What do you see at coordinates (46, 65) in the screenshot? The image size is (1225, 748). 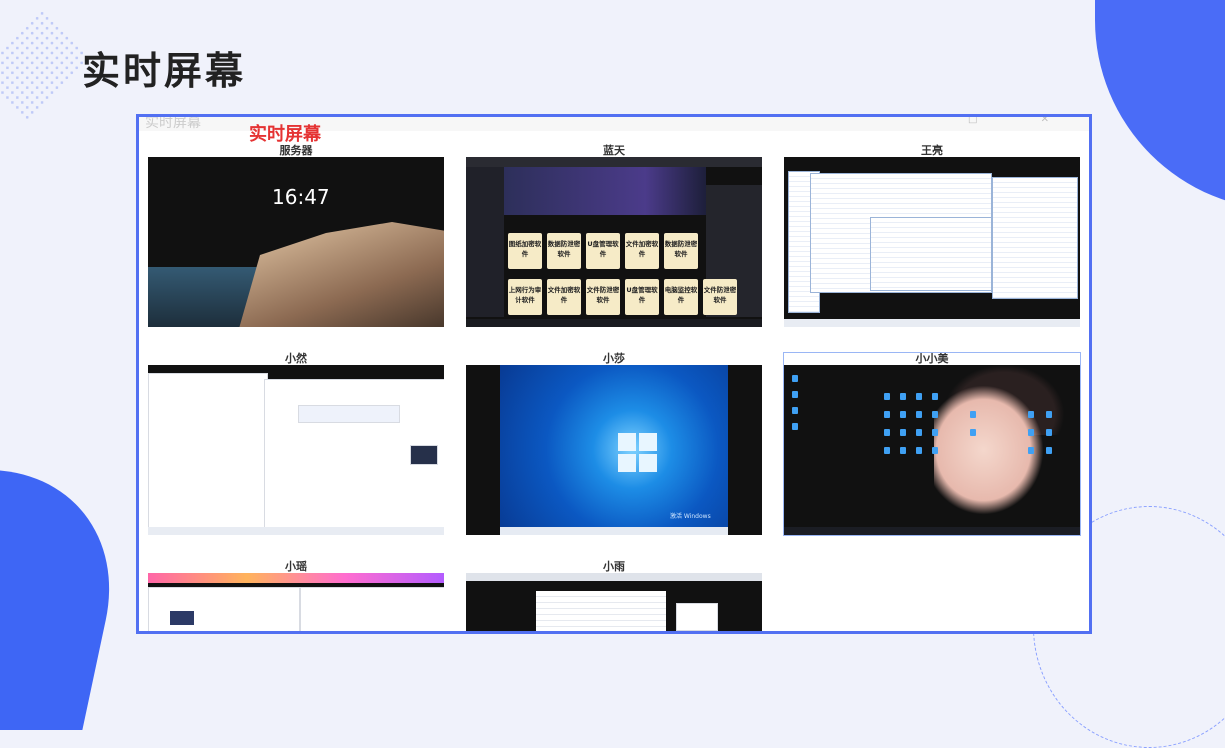 I see `decoration-dots` at bounding box center [46, 65].